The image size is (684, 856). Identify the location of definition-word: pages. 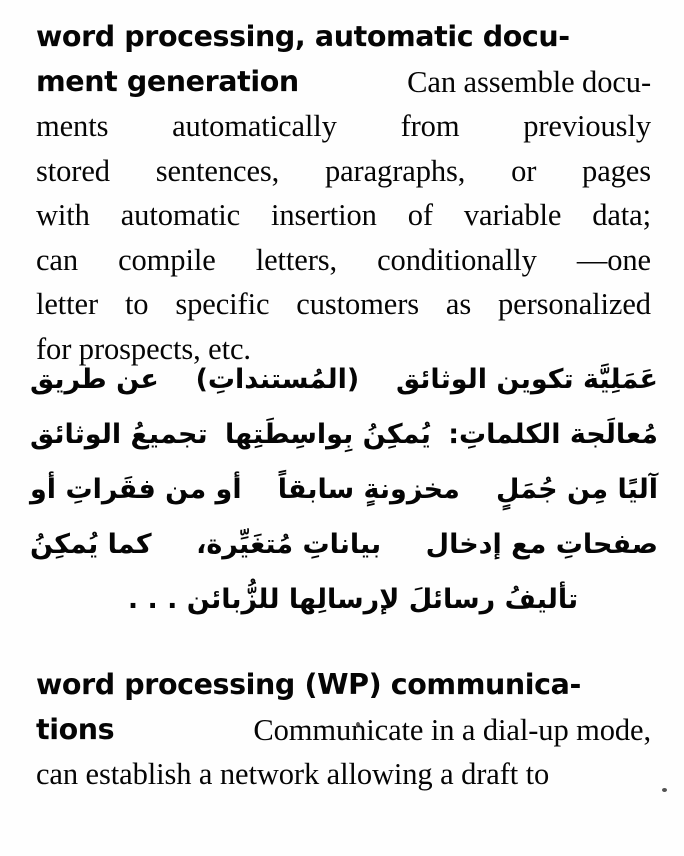
(616, 170).